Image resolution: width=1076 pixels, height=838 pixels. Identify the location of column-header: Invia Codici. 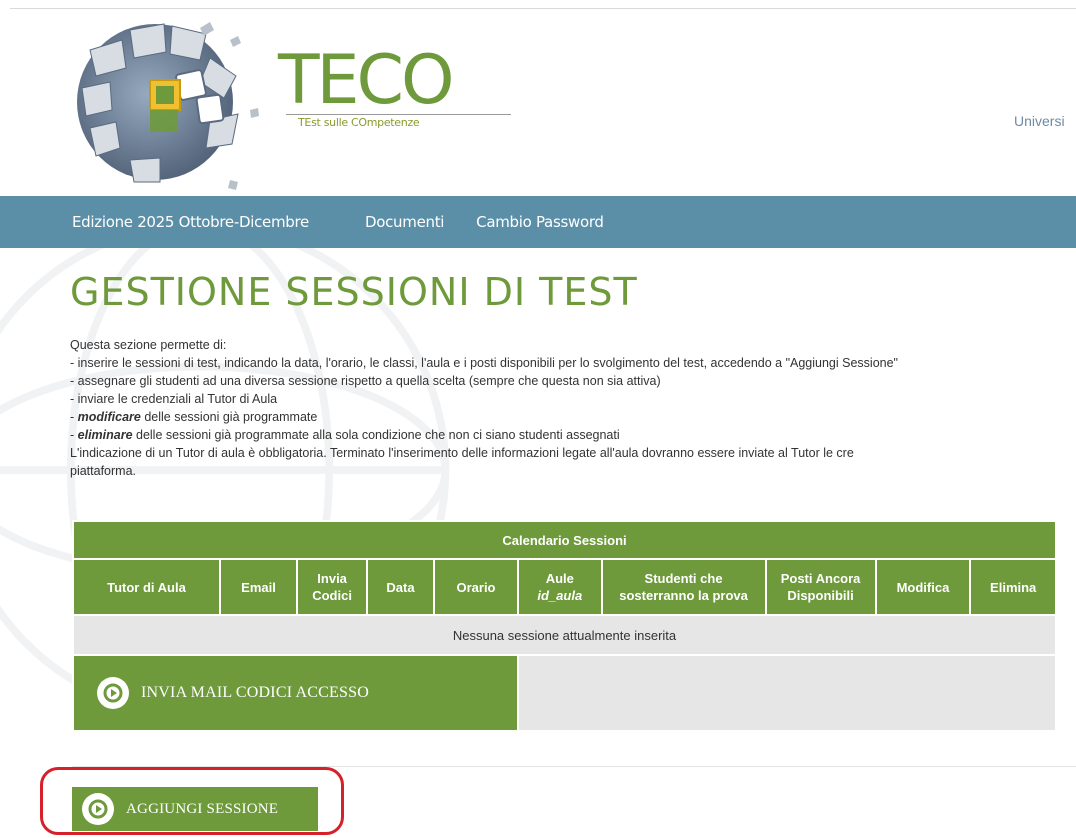
(332, 587).